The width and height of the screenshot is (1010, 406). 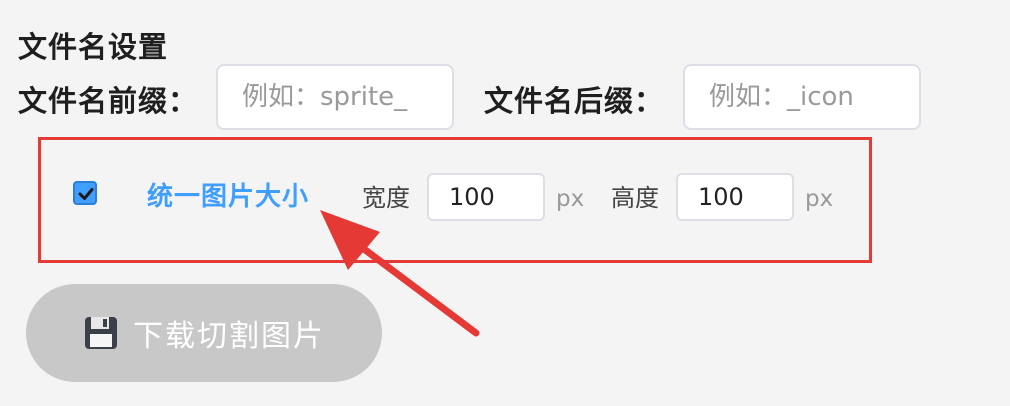 What do you see at coordinates (635, 198) in the screenshot?
I see `height-label: 高度` at bounding box center [635, 198].